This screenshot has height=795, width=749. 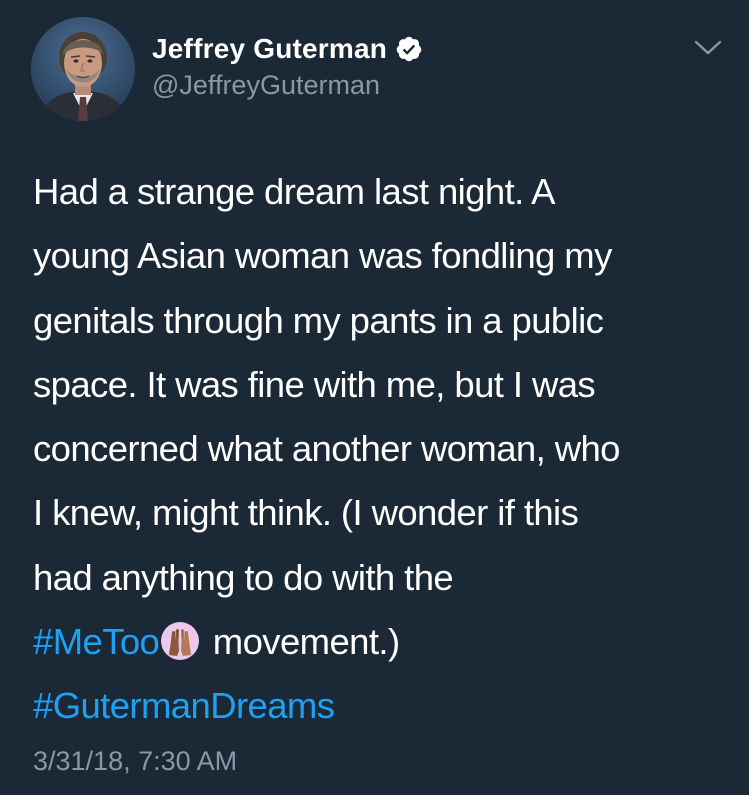 I want to click on verified-badge-icon, so click(x=409, y=49).